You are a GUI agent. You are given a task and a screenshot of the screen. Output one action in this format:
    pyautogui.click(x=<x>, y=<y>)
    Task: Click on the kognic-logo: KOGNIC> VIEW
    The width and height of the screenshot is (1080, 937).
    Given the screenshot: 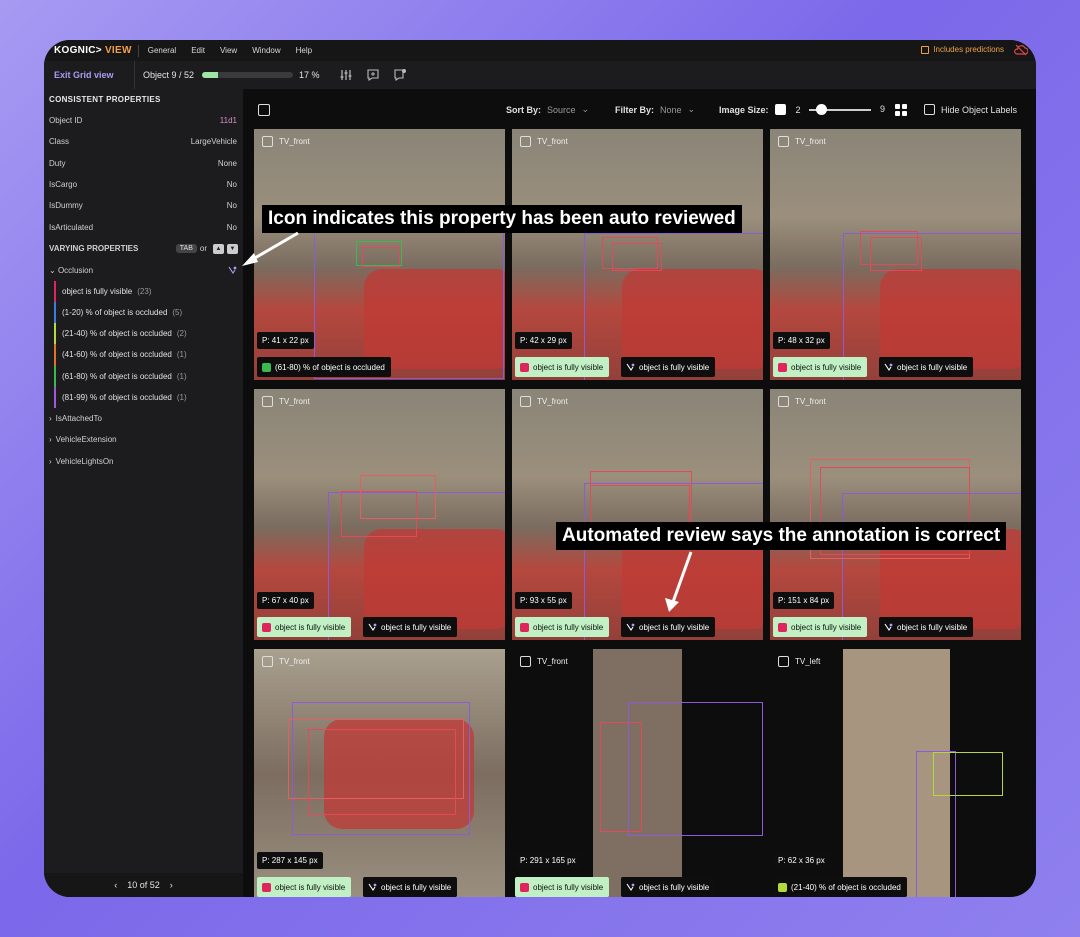 What is the action you would take?
    pyautogui.click(x=93, y=50)
    